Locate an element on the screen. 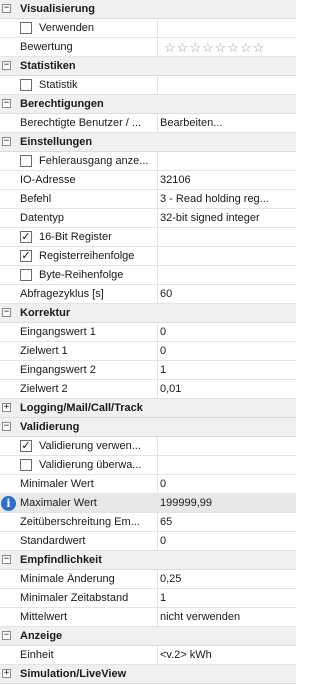 This screenshot has height=685, width=320. section-einstellungen: − Einstellungen is located at coordinates (148, 142).